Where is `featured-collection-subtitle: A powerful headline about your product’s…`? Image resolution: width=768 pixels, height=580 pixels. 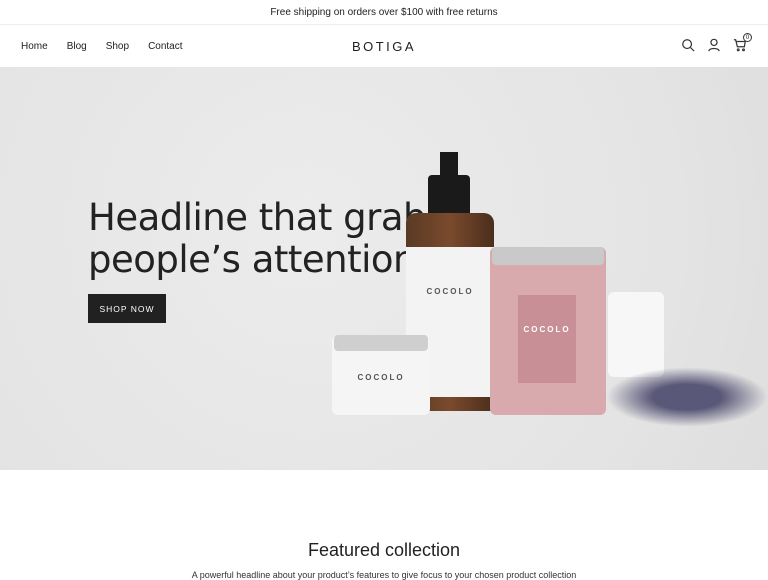
featured-collection-subtitle: A powerful headline about your product’s… is located at coordinates (384, 575).